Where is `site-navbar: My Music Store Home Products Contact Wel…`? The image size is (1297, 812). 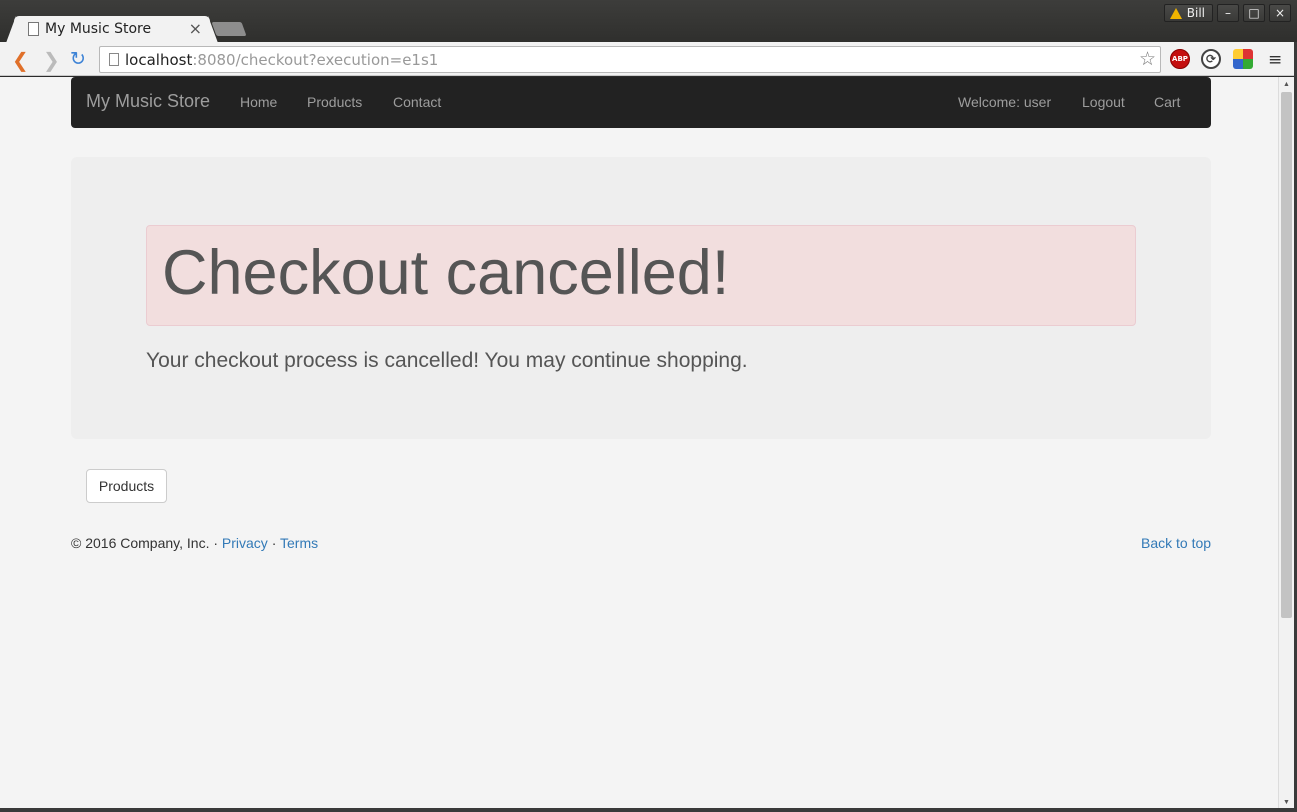
site-navbar: My Music Store Home Products Contact Wel… is located at coordinates (641, 102).